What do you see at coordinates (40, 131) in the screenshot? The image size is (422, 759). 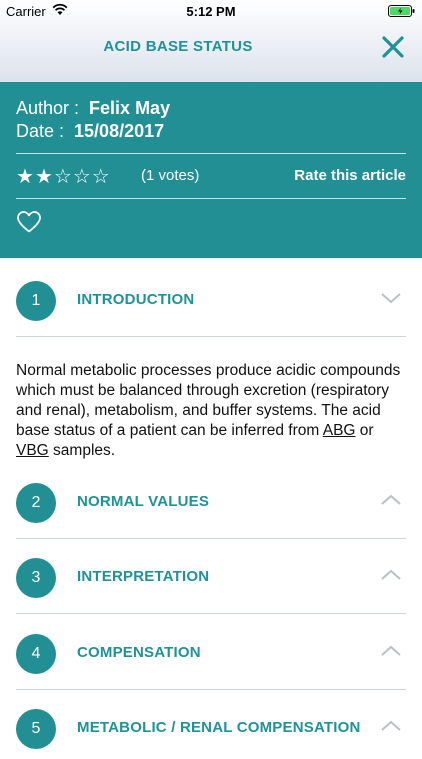 I see `date-label: Date :` at bounding box center [40, 131].